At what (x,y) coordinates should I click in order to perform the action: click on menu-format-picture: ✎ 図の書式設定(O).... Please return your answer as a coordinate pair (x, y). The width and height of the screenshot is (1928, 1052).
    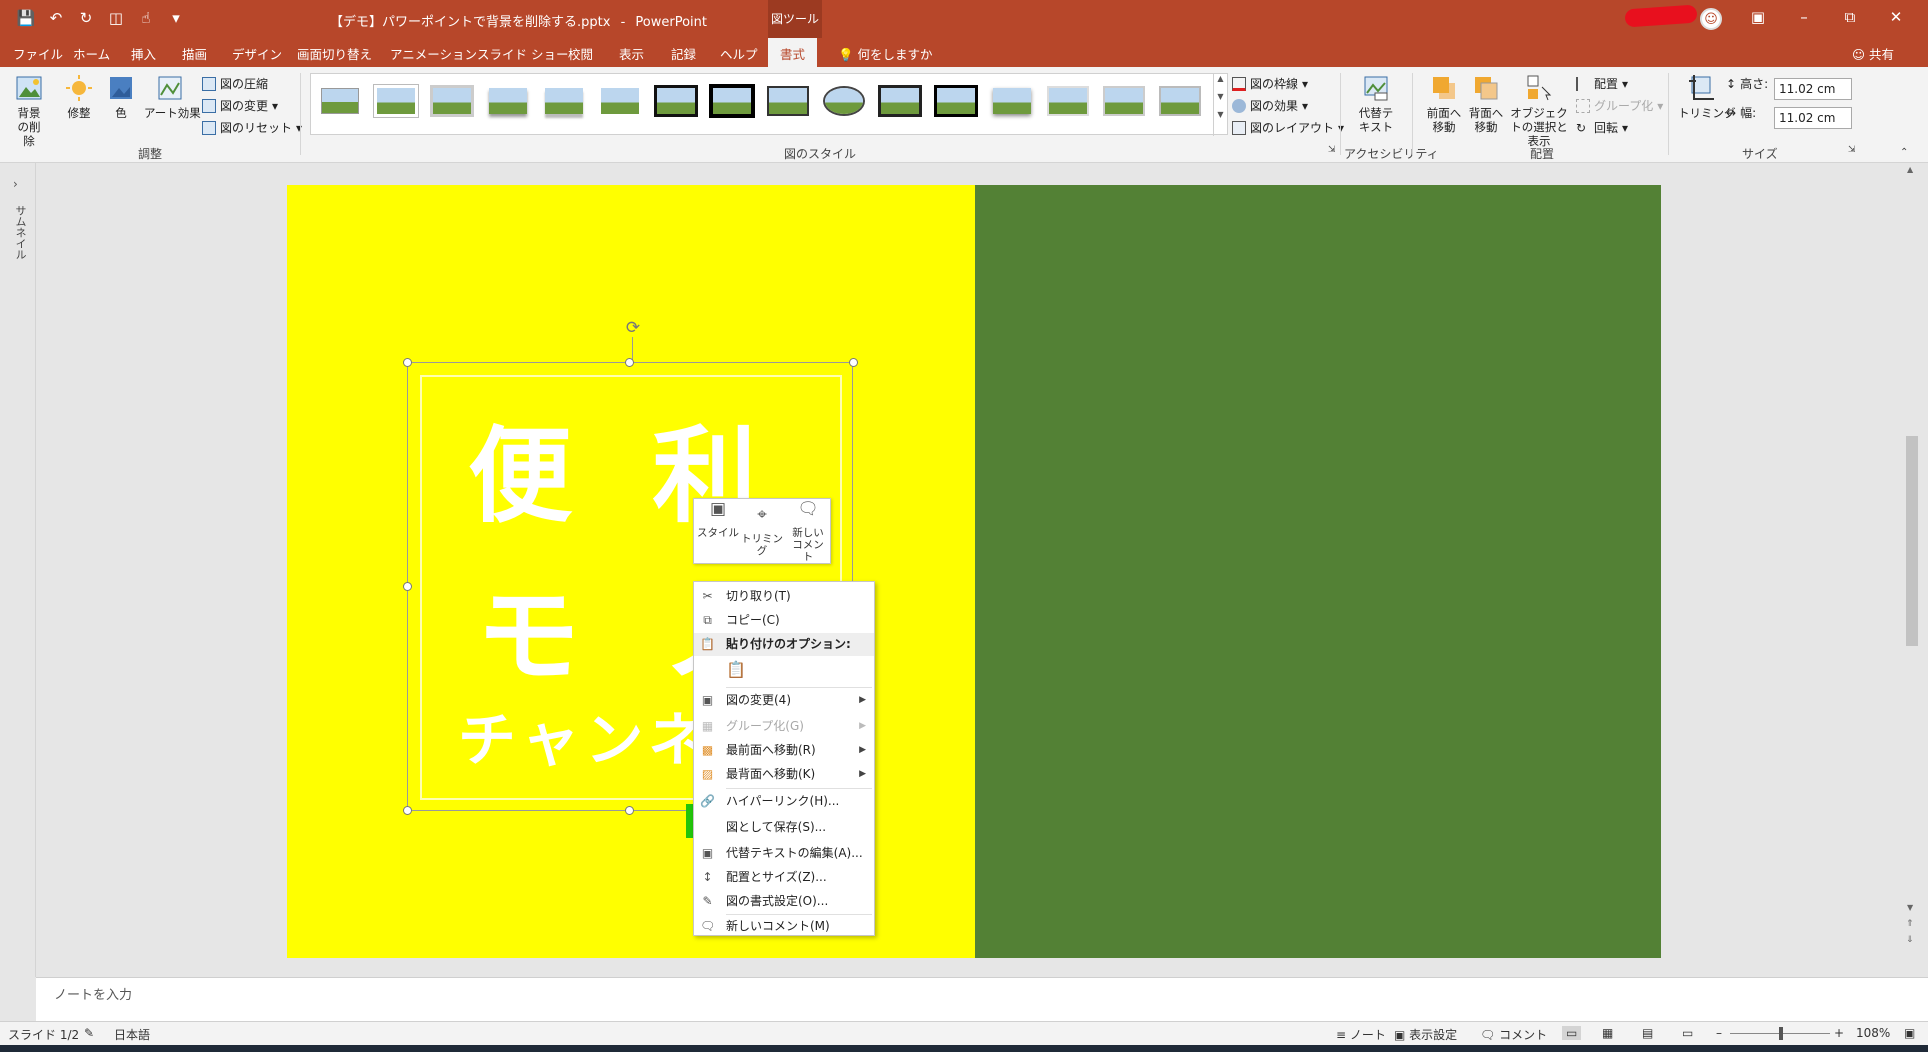
    Looking at the image, I should click on (784, 901).